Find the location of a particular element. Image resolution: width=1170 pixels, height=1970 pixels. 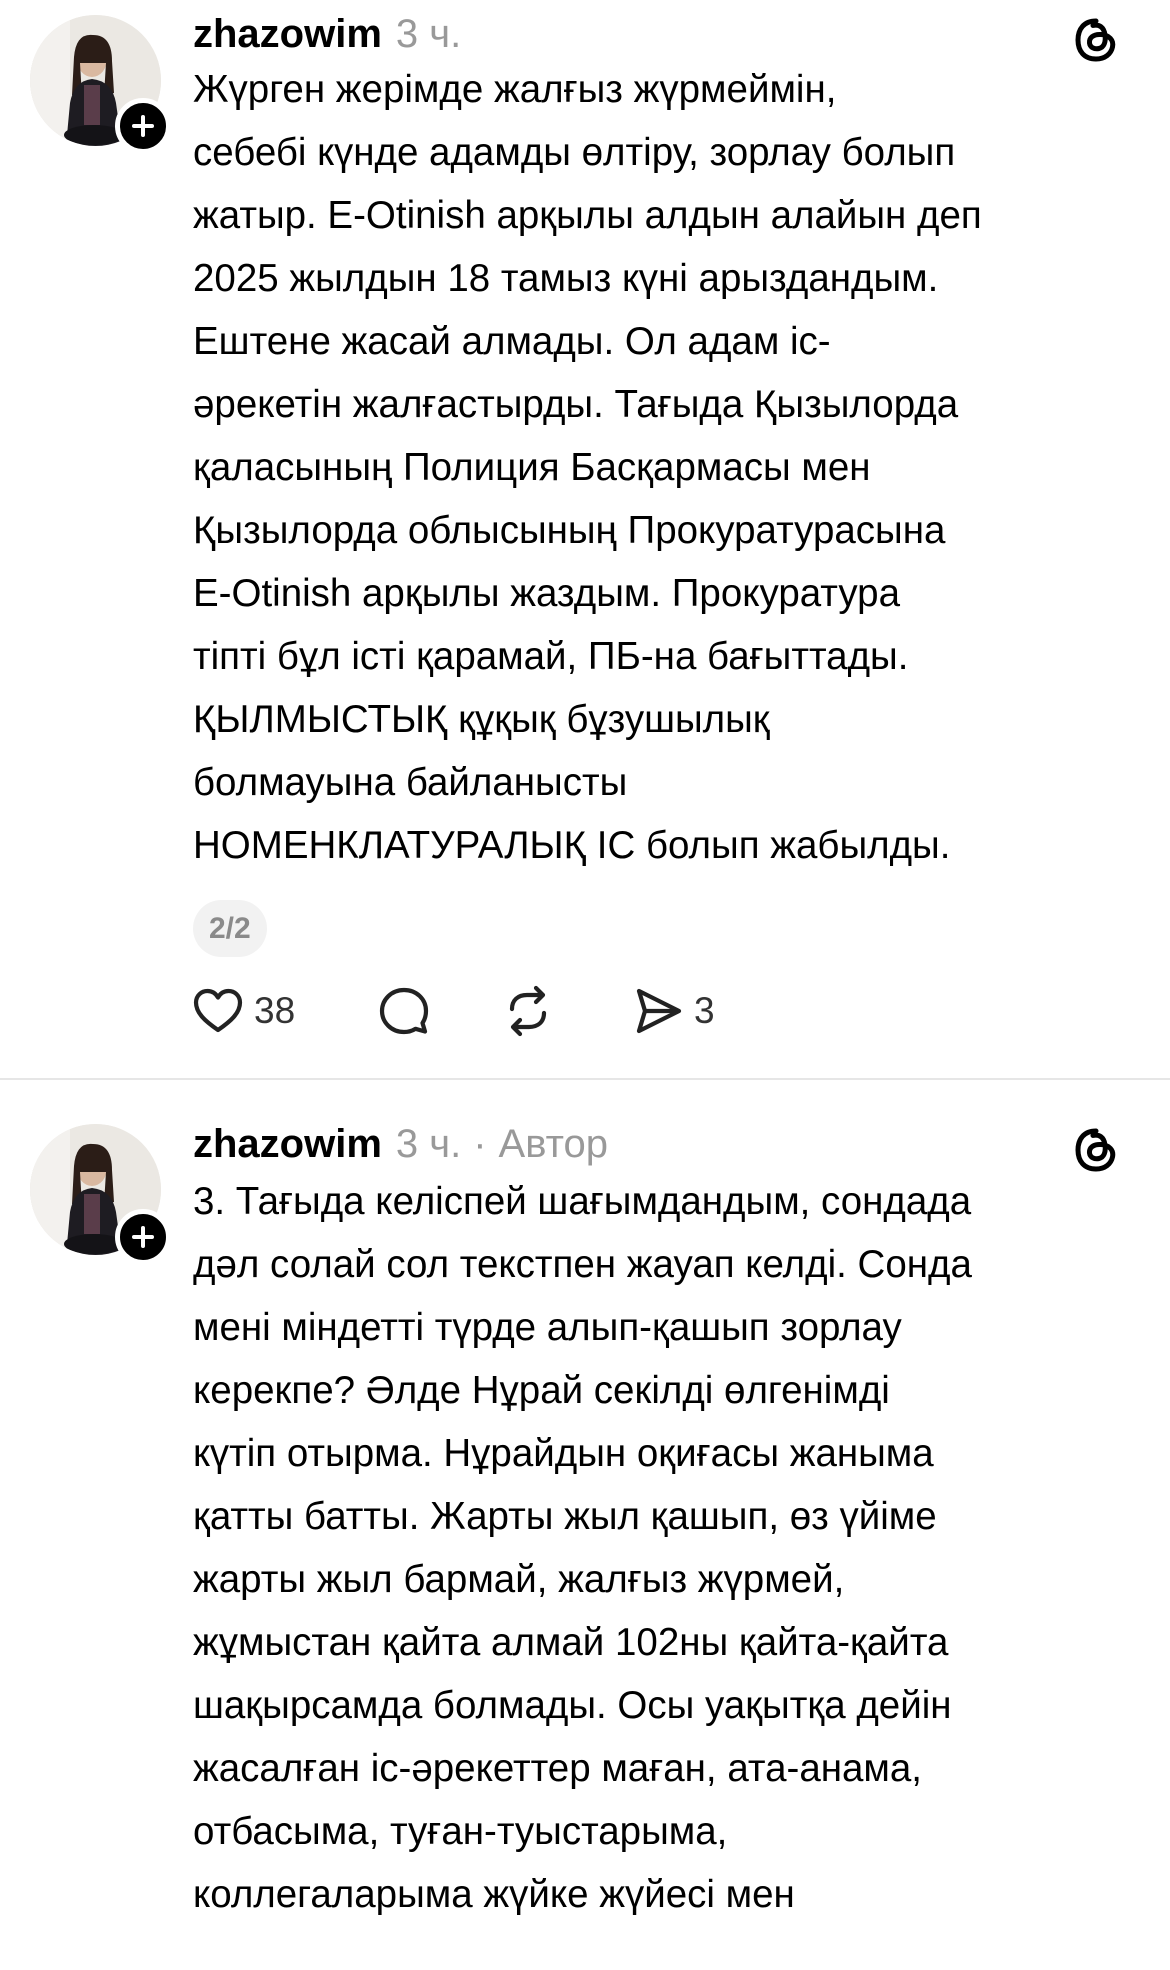

post-header: zhazowim 3 ч. · Автор is located at coordinates (400, 1147).